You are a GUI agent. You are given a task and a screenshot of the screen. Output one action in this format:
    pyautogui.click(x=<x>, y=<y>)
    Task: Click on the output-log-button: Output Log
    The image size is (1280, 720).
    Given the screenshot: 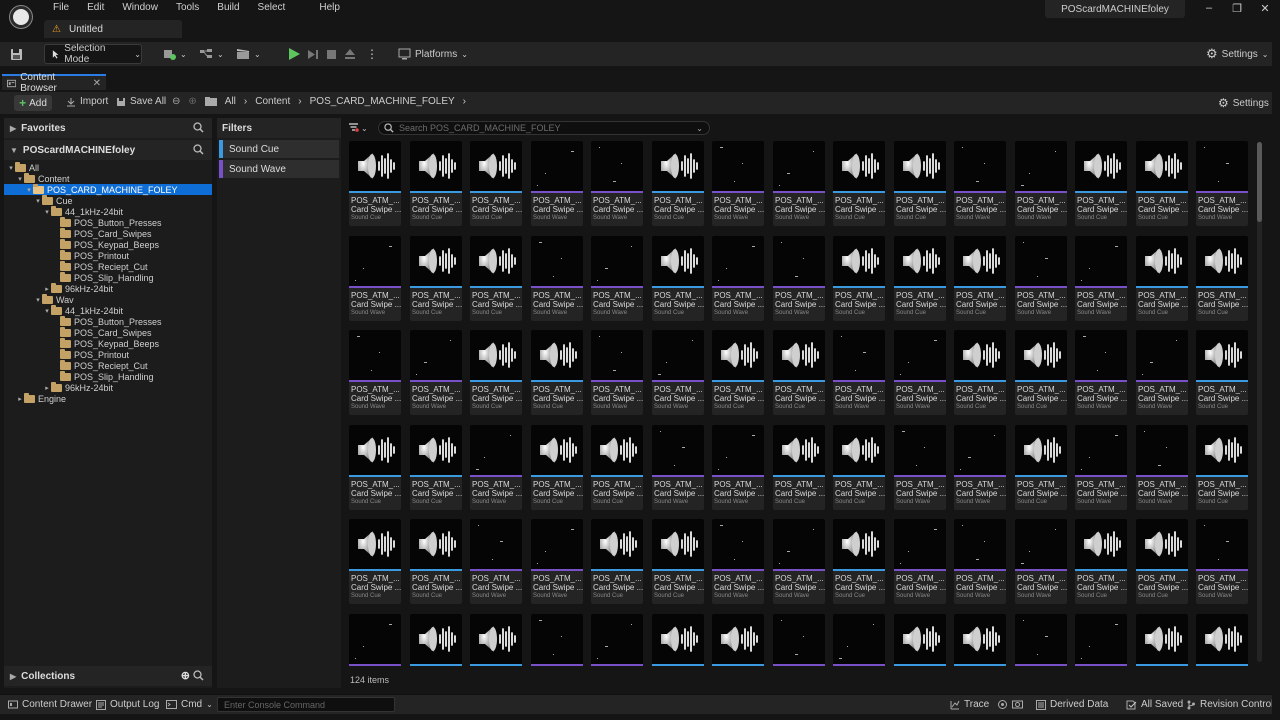 What is the action you would take?
    pyautogui.click(x=127, y=704)
    